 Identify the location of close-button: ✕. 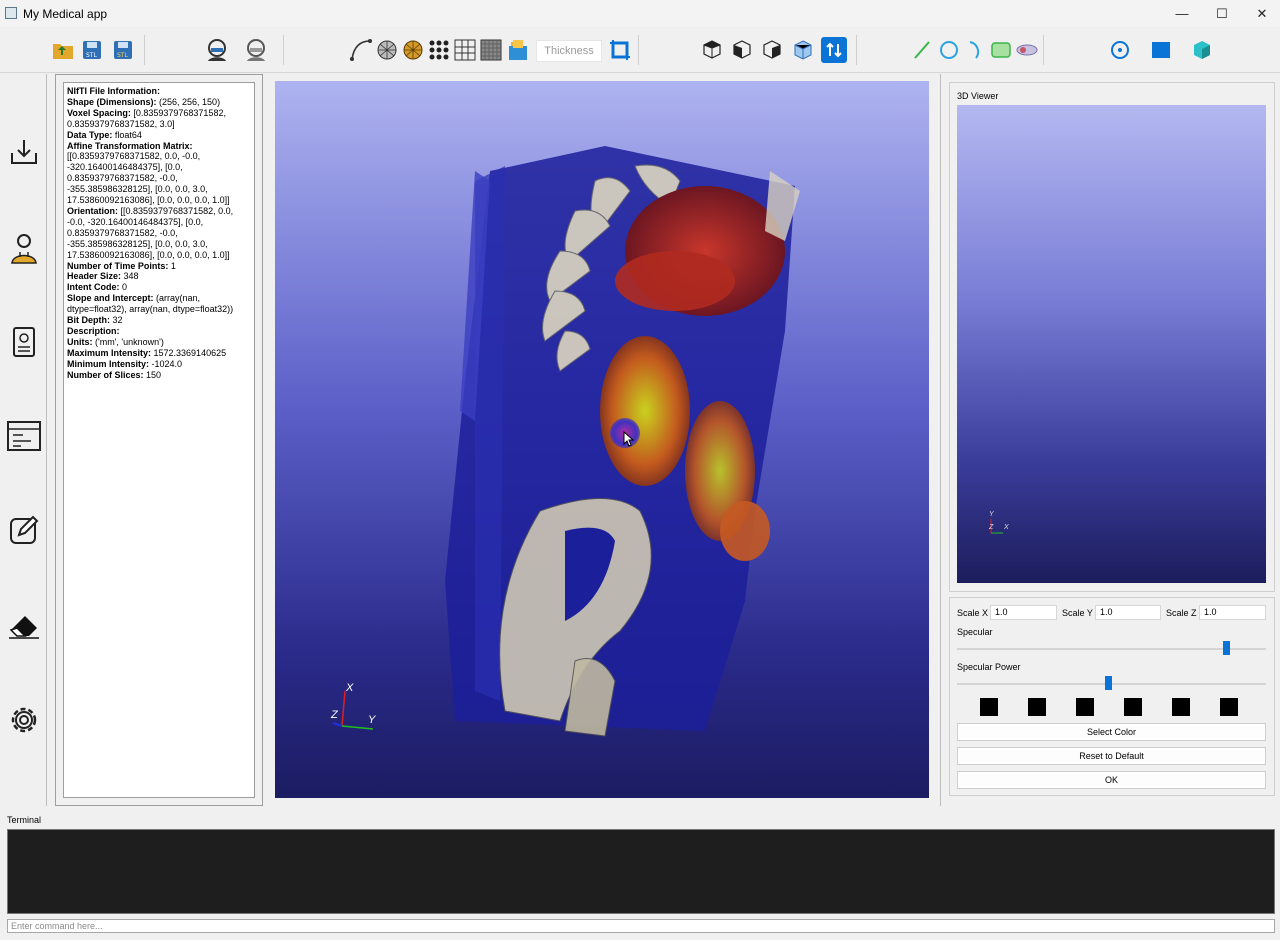
(1261, 13).